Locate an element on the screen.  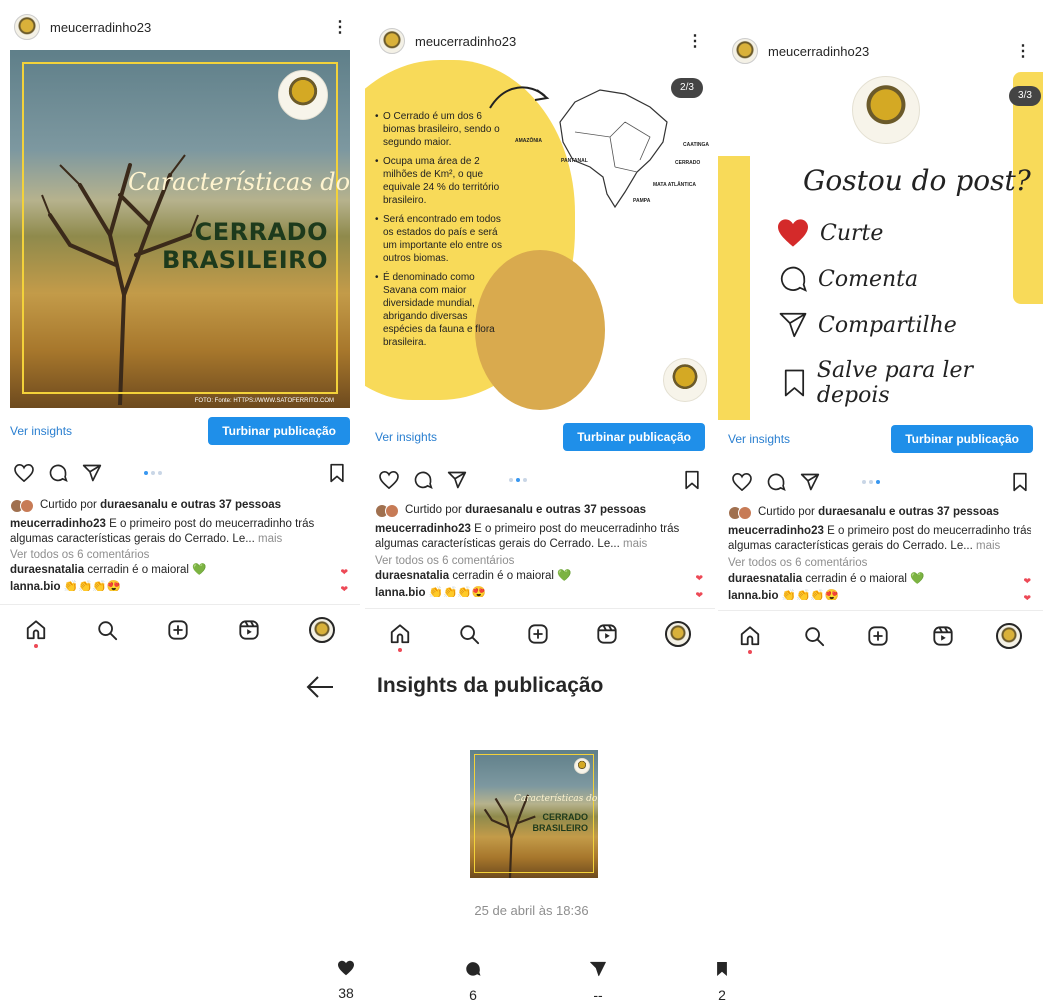
thumb-title-1: CERRADO is located at coordinates (565, 817).